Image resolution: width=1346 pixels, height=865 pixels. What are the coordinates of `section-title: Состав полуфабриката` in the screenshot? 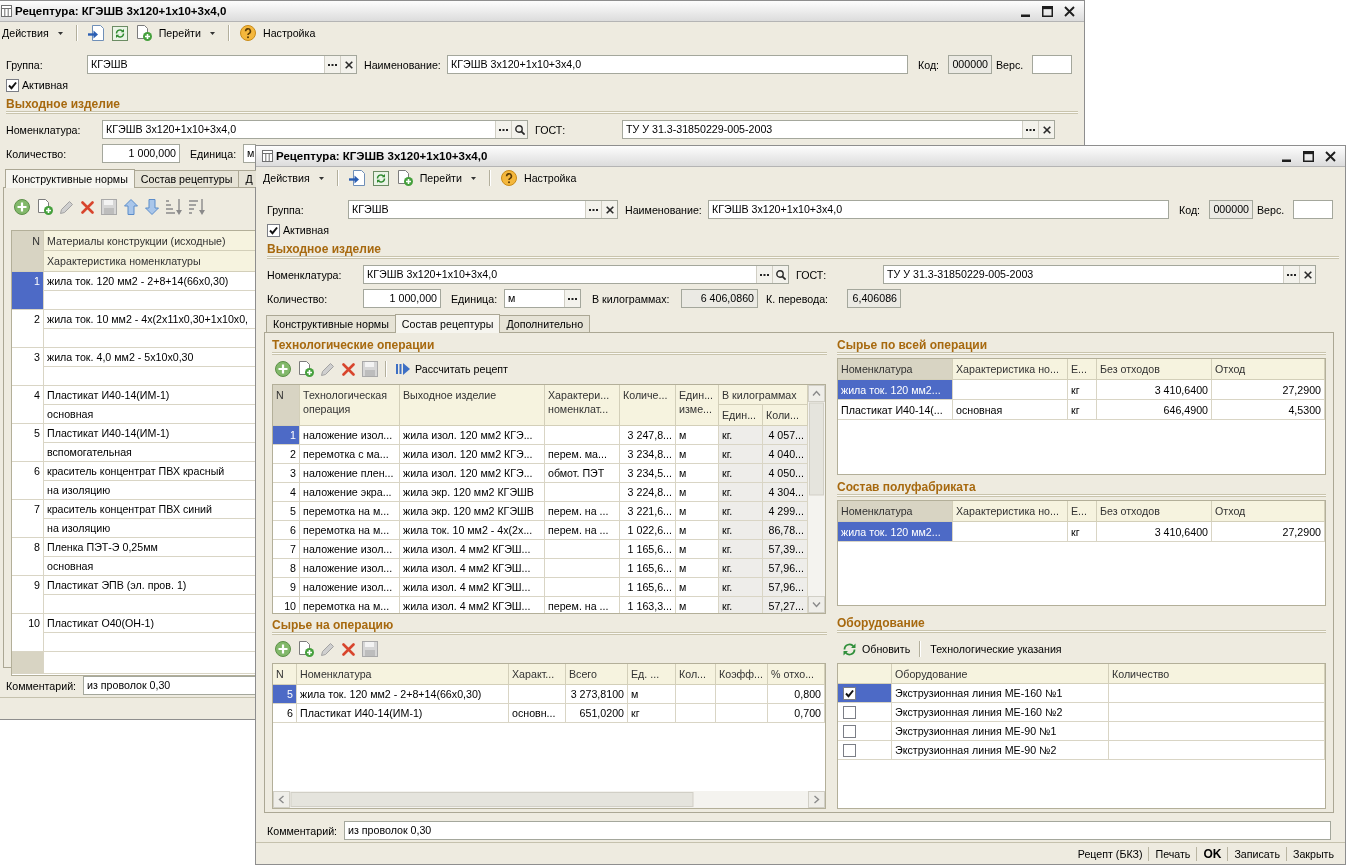 It's located at (906, 487).